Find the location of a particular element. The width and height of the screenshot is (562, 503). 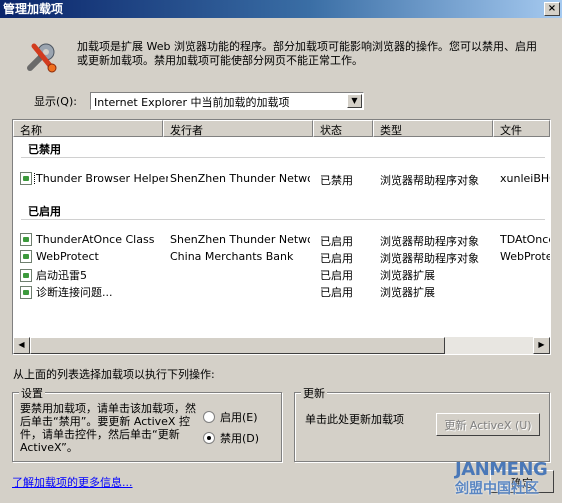

addon-status: 已禁用 is located at coordinates (336, 180).